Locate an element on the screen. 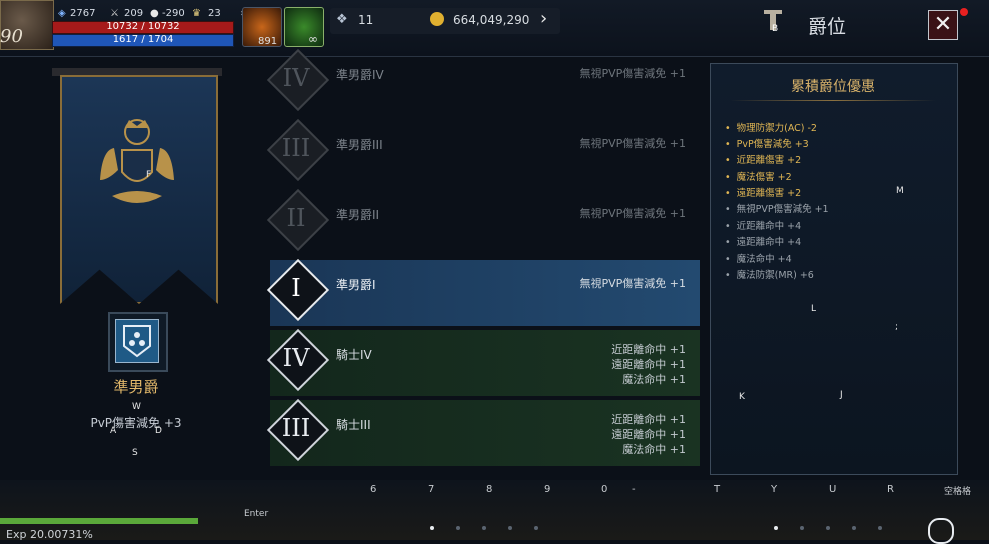  benefits-divider is located at coordinates (833, 100).